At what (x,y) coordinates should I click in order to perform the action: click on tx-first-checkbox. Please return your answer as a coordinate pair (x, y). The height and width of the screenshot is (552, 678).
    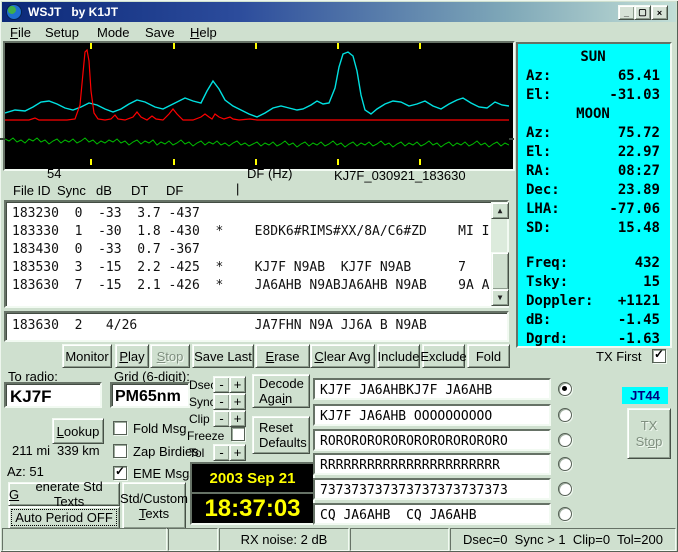
    Looking at the image, I should click on (659, 355).